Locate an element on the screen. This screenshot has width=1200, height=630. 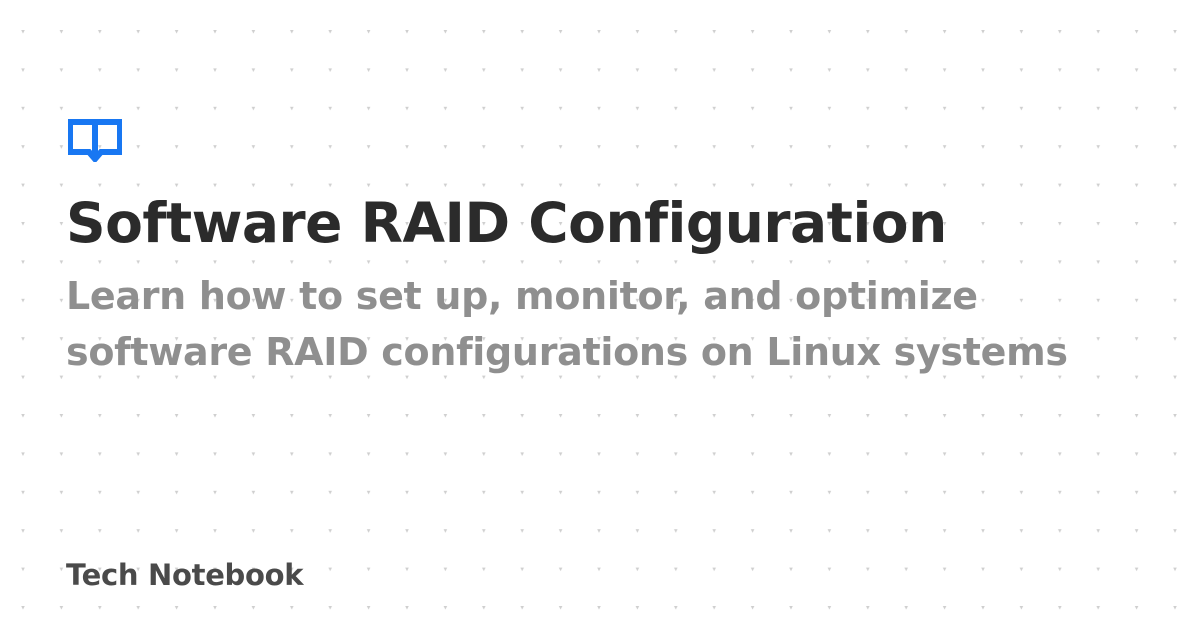
page-title: Software RAID Configuration is located at coordinates (506, 223).